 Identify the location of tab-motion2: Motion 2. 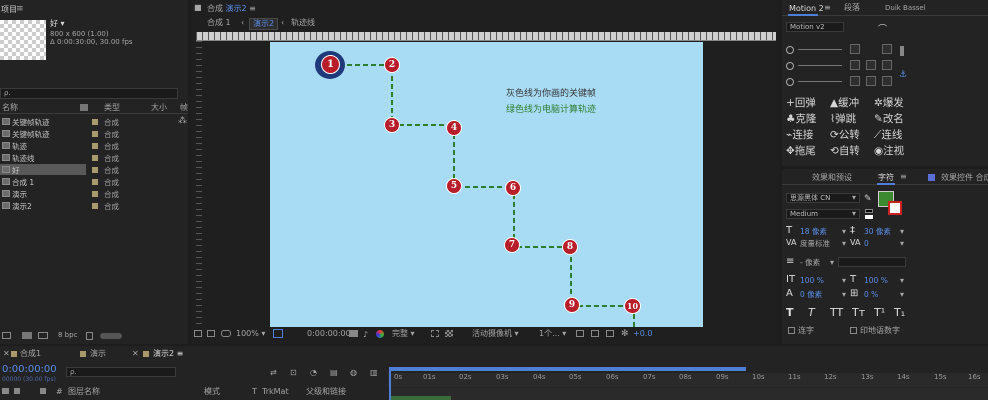
(806, 9).